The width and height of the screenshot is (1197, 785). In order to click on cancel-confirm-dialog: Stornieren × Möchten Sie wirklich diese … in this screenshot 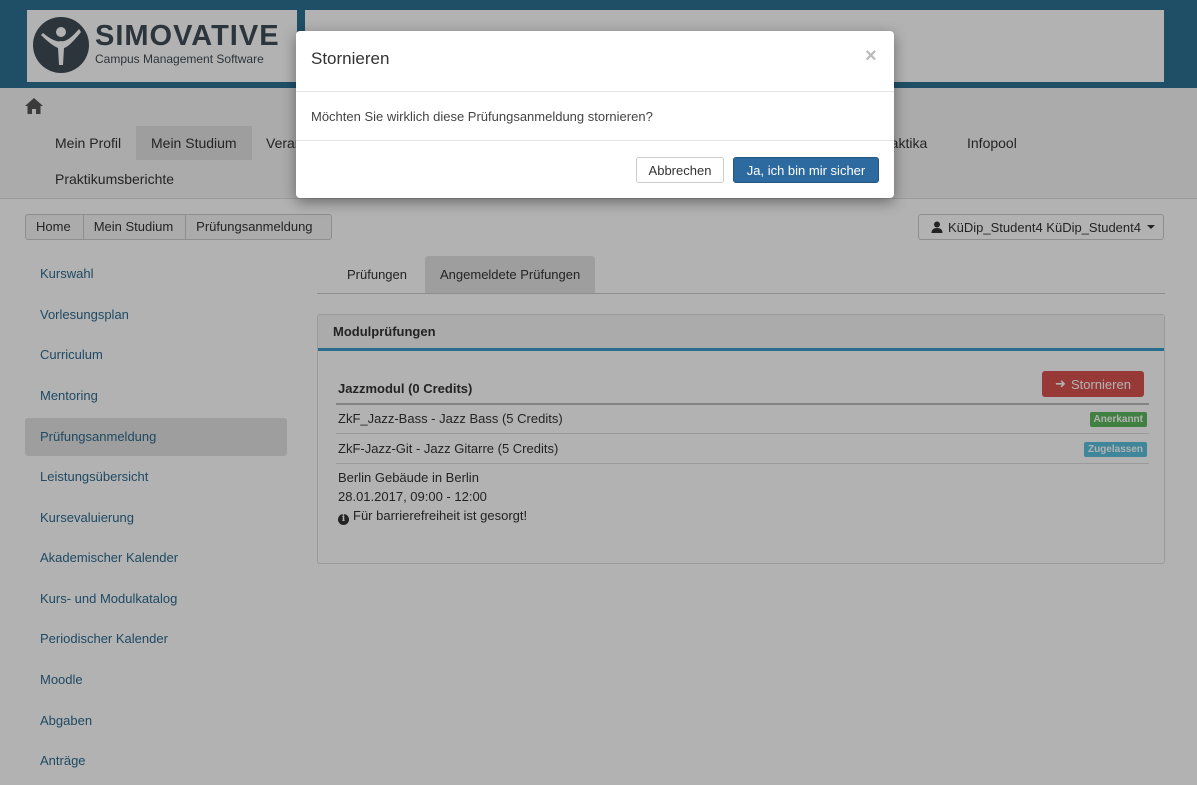, I will do `click(595, 114)`.